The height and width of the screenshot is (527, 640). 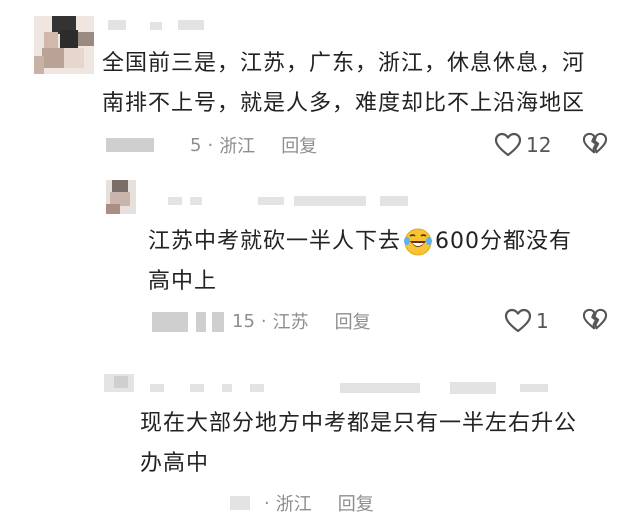 I want to click on comment-line: 现在大部分地方中考都是只有一半左右升公, so click(x=359, y=423).